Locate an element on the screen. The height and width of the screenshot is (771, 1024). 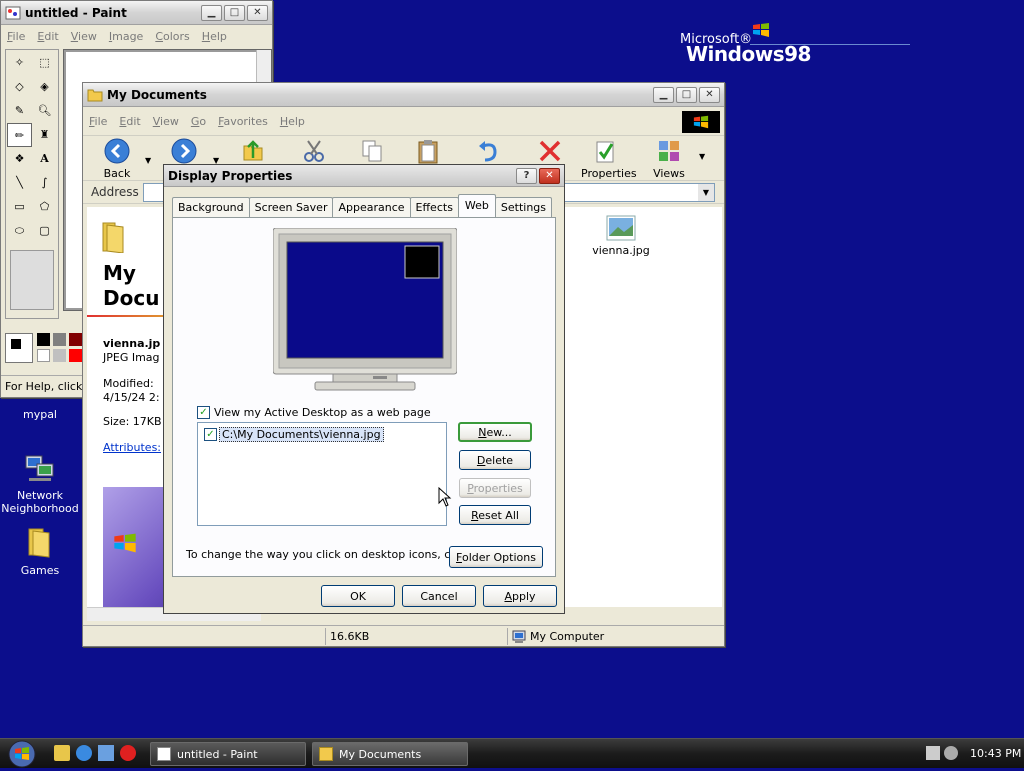
polygon-icon: ⬠ is located at coordinates (44, 207).